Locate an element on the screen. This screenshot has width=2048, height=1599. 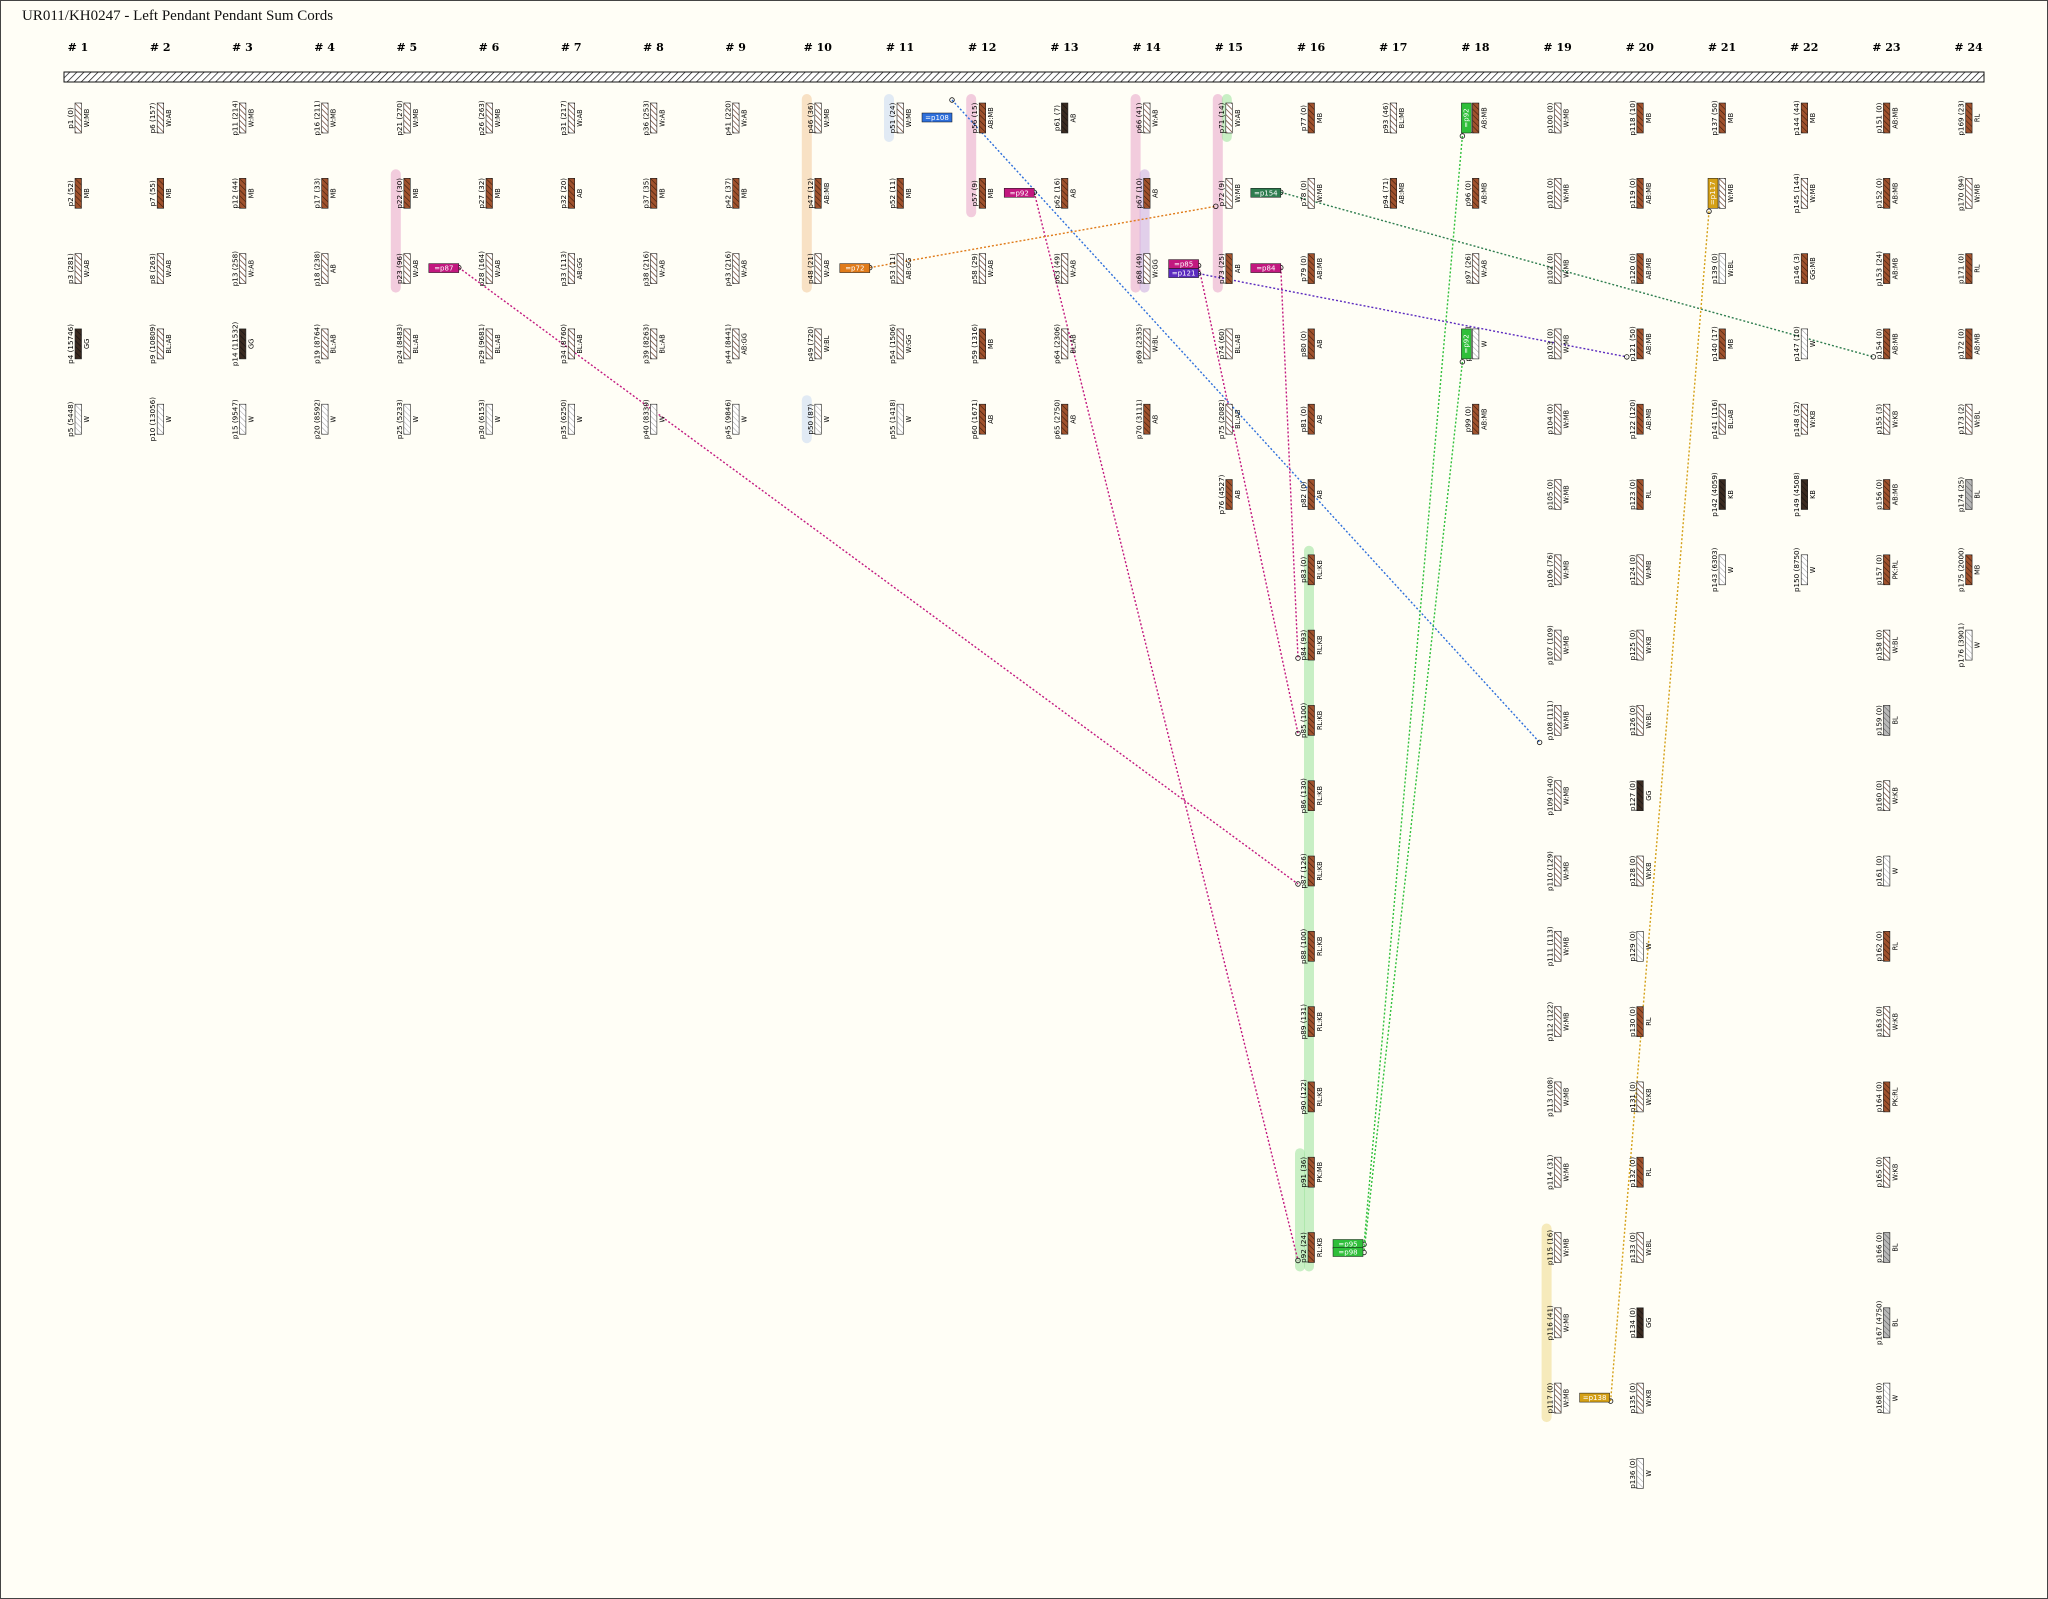
pendant-cord: p16 (211) W:MB is located at coordinates (325, 118).